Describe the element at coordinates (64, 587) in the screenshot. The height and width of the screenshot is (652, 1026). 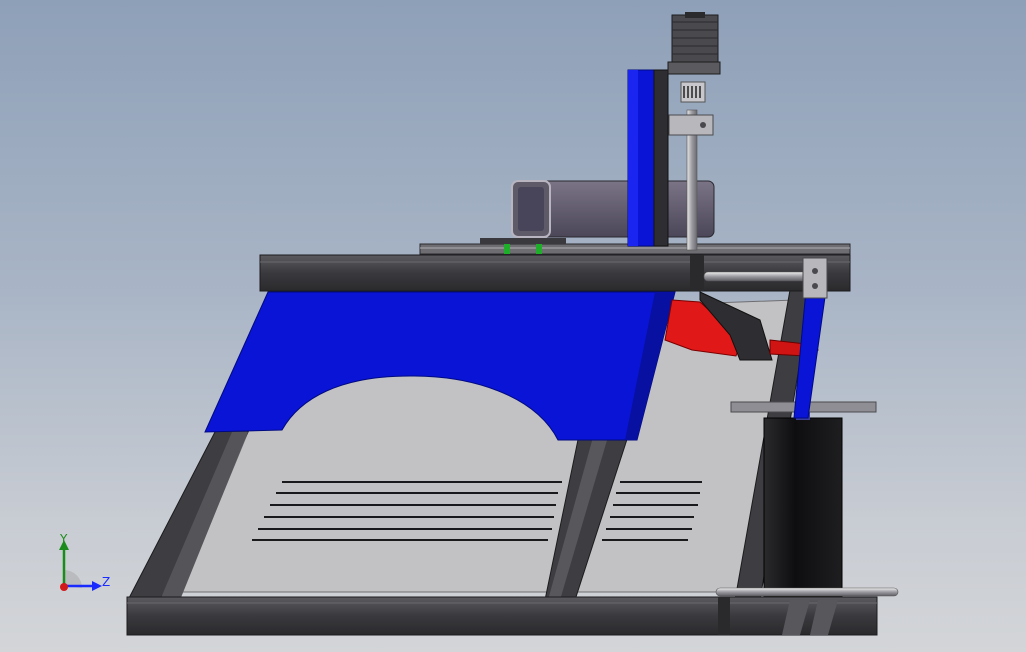
I see `x-axis-dot` at that location.